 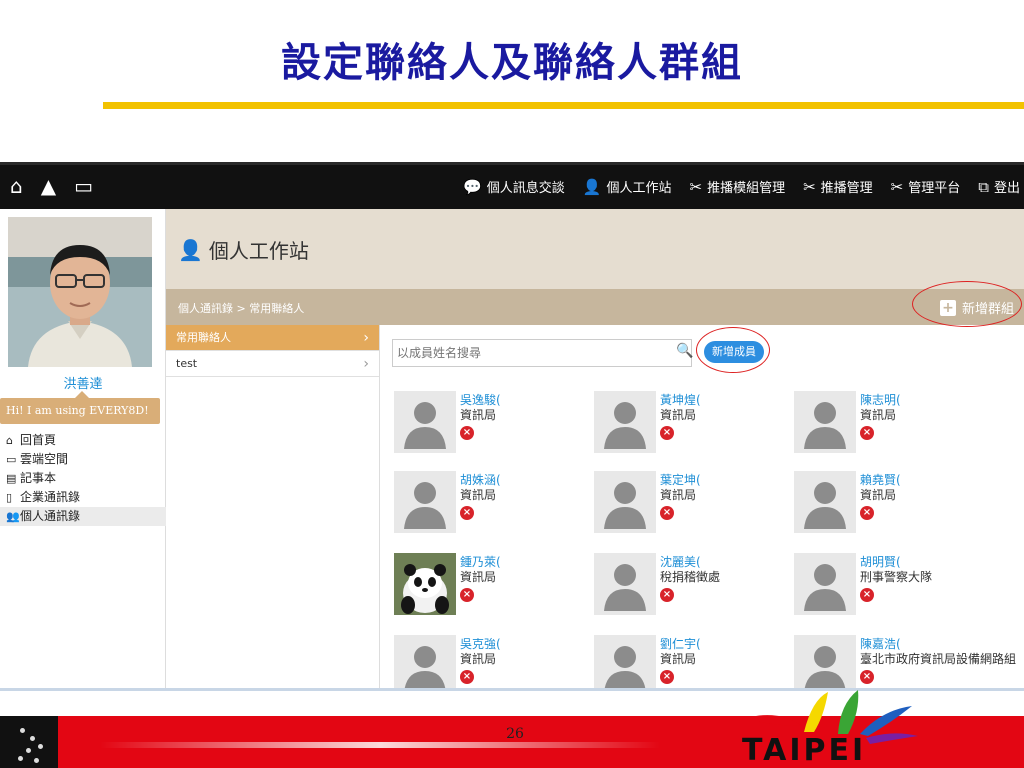 I want to click on nav-personal-chat: 💬 個人訊息交談, so click(x=514, y=187).